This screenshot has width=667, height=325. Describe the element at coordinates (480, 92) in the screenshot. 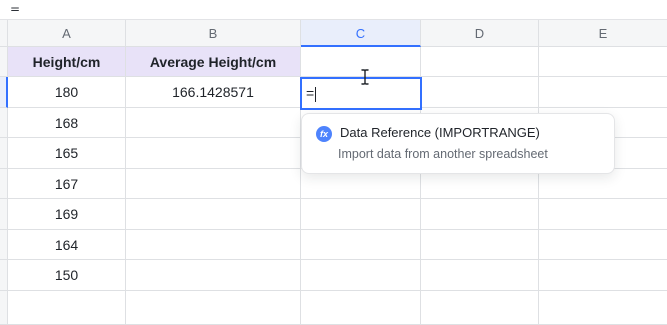

I see `cell-d2` at that location.